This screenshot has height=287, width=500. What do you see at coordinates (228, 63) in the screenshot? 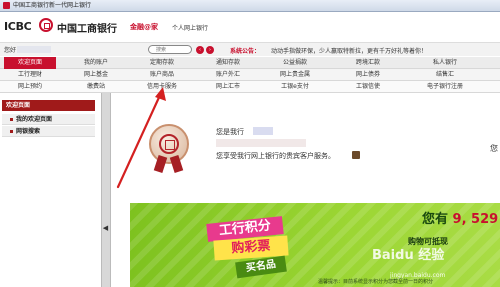
I see `nav-item: 通知存款` at bounding box center [228, 63].